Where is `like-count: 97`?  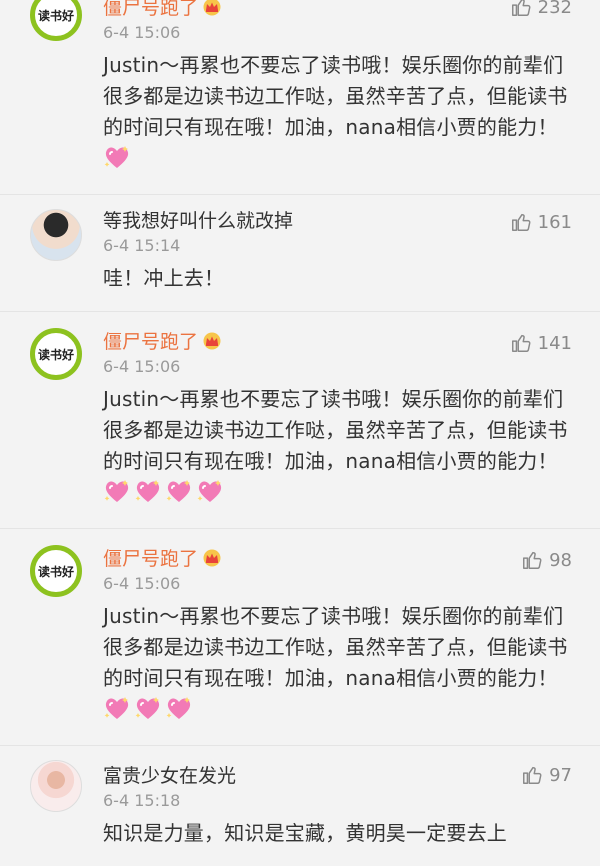
like-count: 97 is located at coordinates (560, 775).